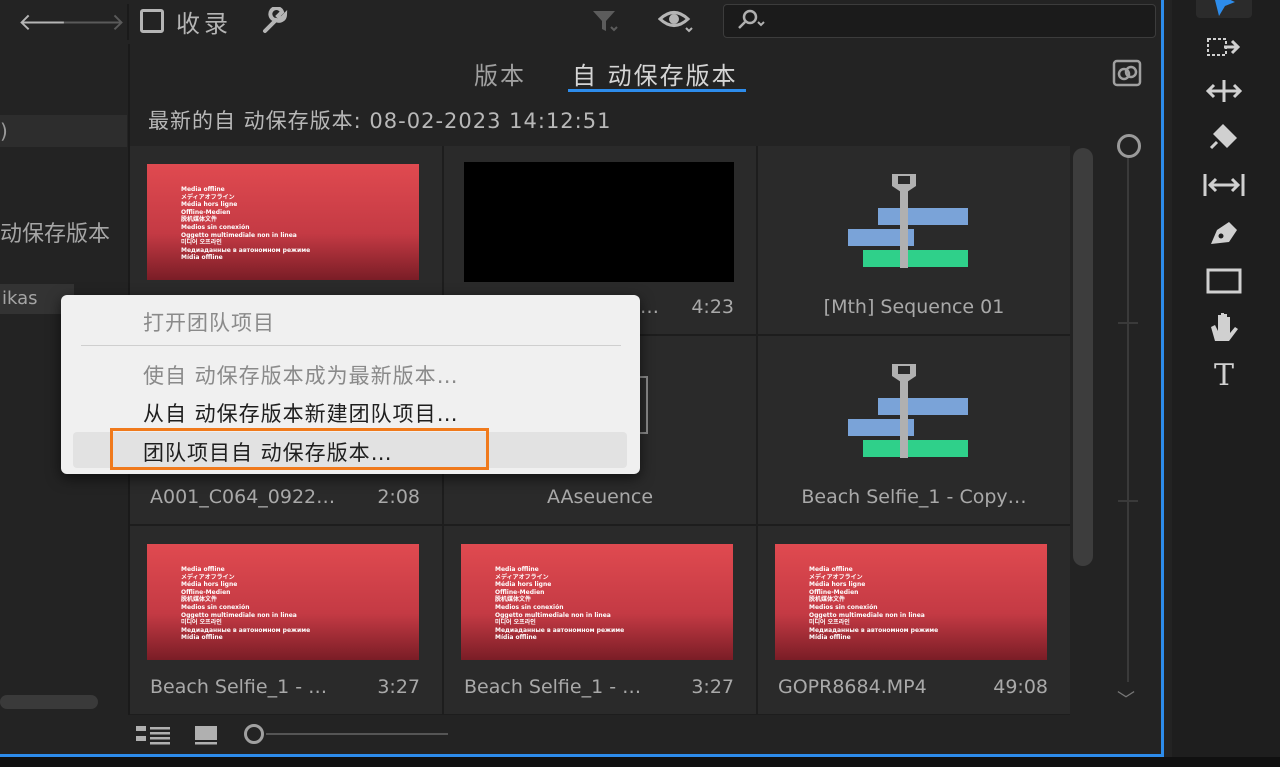  What do you see at coordinates (1224, 12) in the screenshot?
I see `selection-tool-icon` at bounding box center [1224, 12].